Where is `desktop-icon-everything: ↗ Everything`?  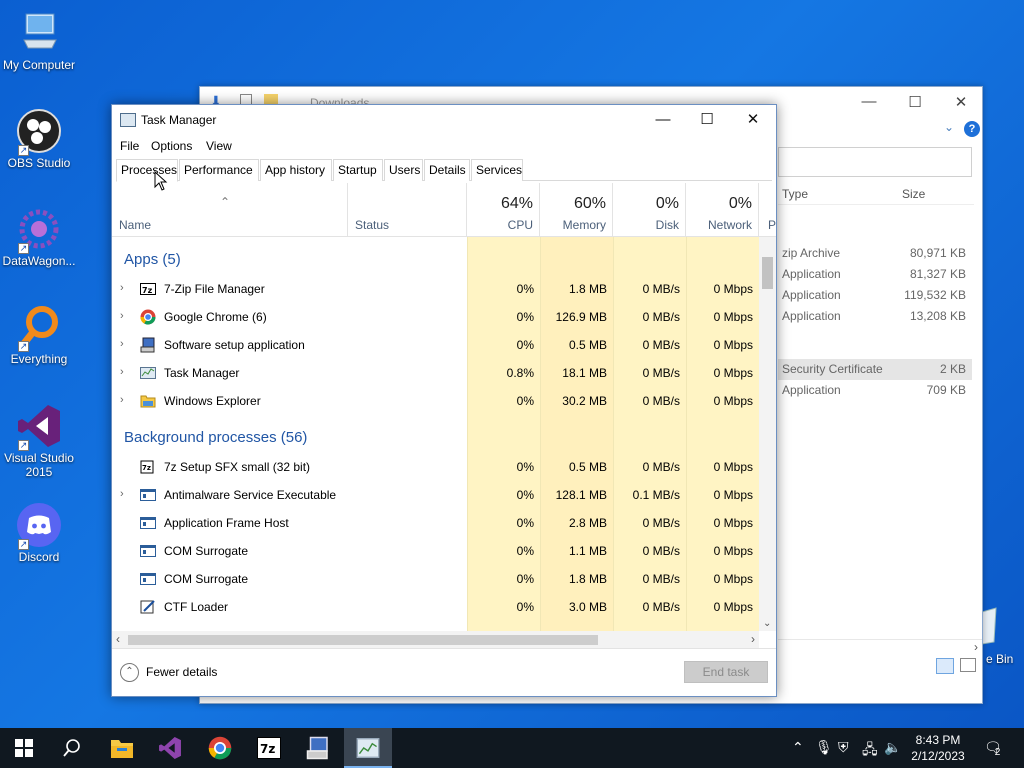
desktop-icon-everything: ↗ Everything is located at coordinates (39, 335).